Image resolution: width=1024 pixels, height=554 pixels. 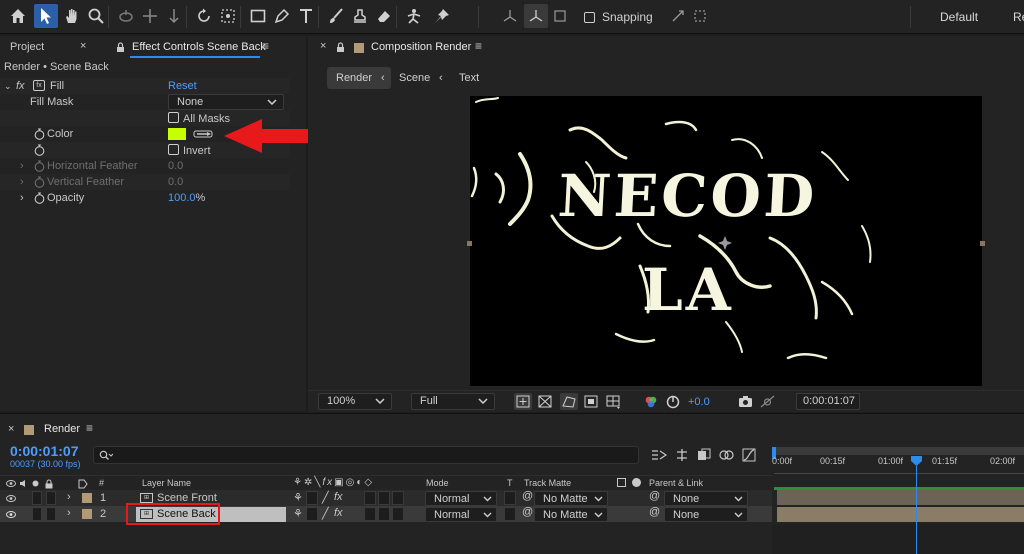 What do you see at coordinates (442, 16) in the screenshot?
I see `puppet-pin-icon` at bounding box center [442, 16].